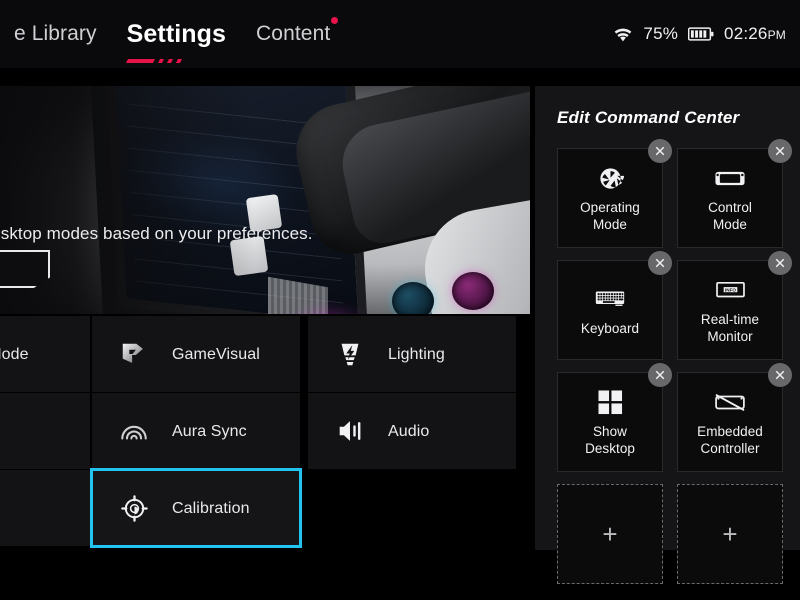 The image size is (800, 600). What do you see at coordinates (350, 431) in the screenshot?
I see `audio-icon` at bounding box center [350, 431].